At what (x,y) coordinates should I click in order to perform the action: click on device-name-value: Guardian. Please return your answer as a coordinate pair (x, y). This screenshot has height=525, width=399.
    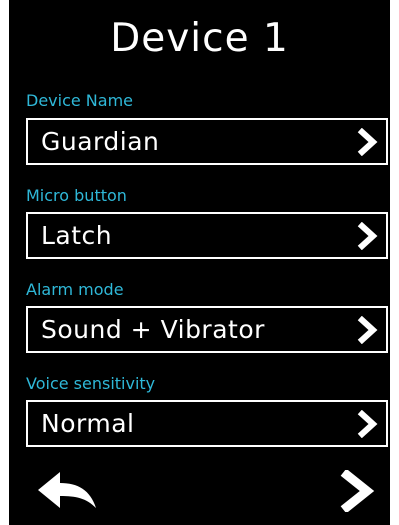
    Looking at the image, I should click on (100, 141).